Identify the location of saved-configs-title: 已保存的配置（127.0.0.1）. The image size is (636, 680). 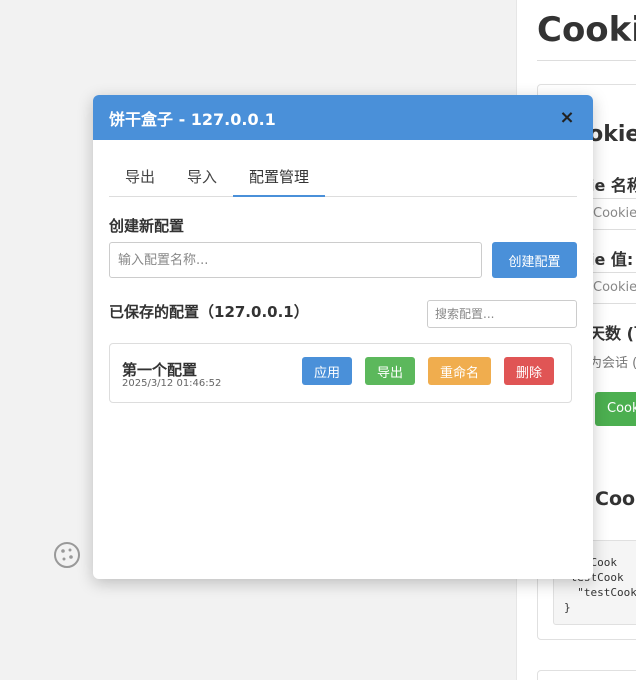
(209, 312).